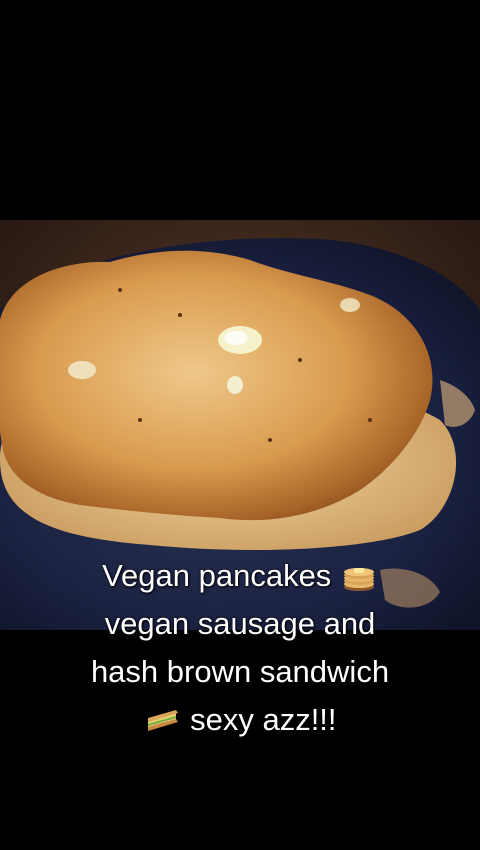  What do you see at coordinates (359, 578) in the screenshot?
I see `pancakes-emoji-icon` at bounding box center [359, 578].